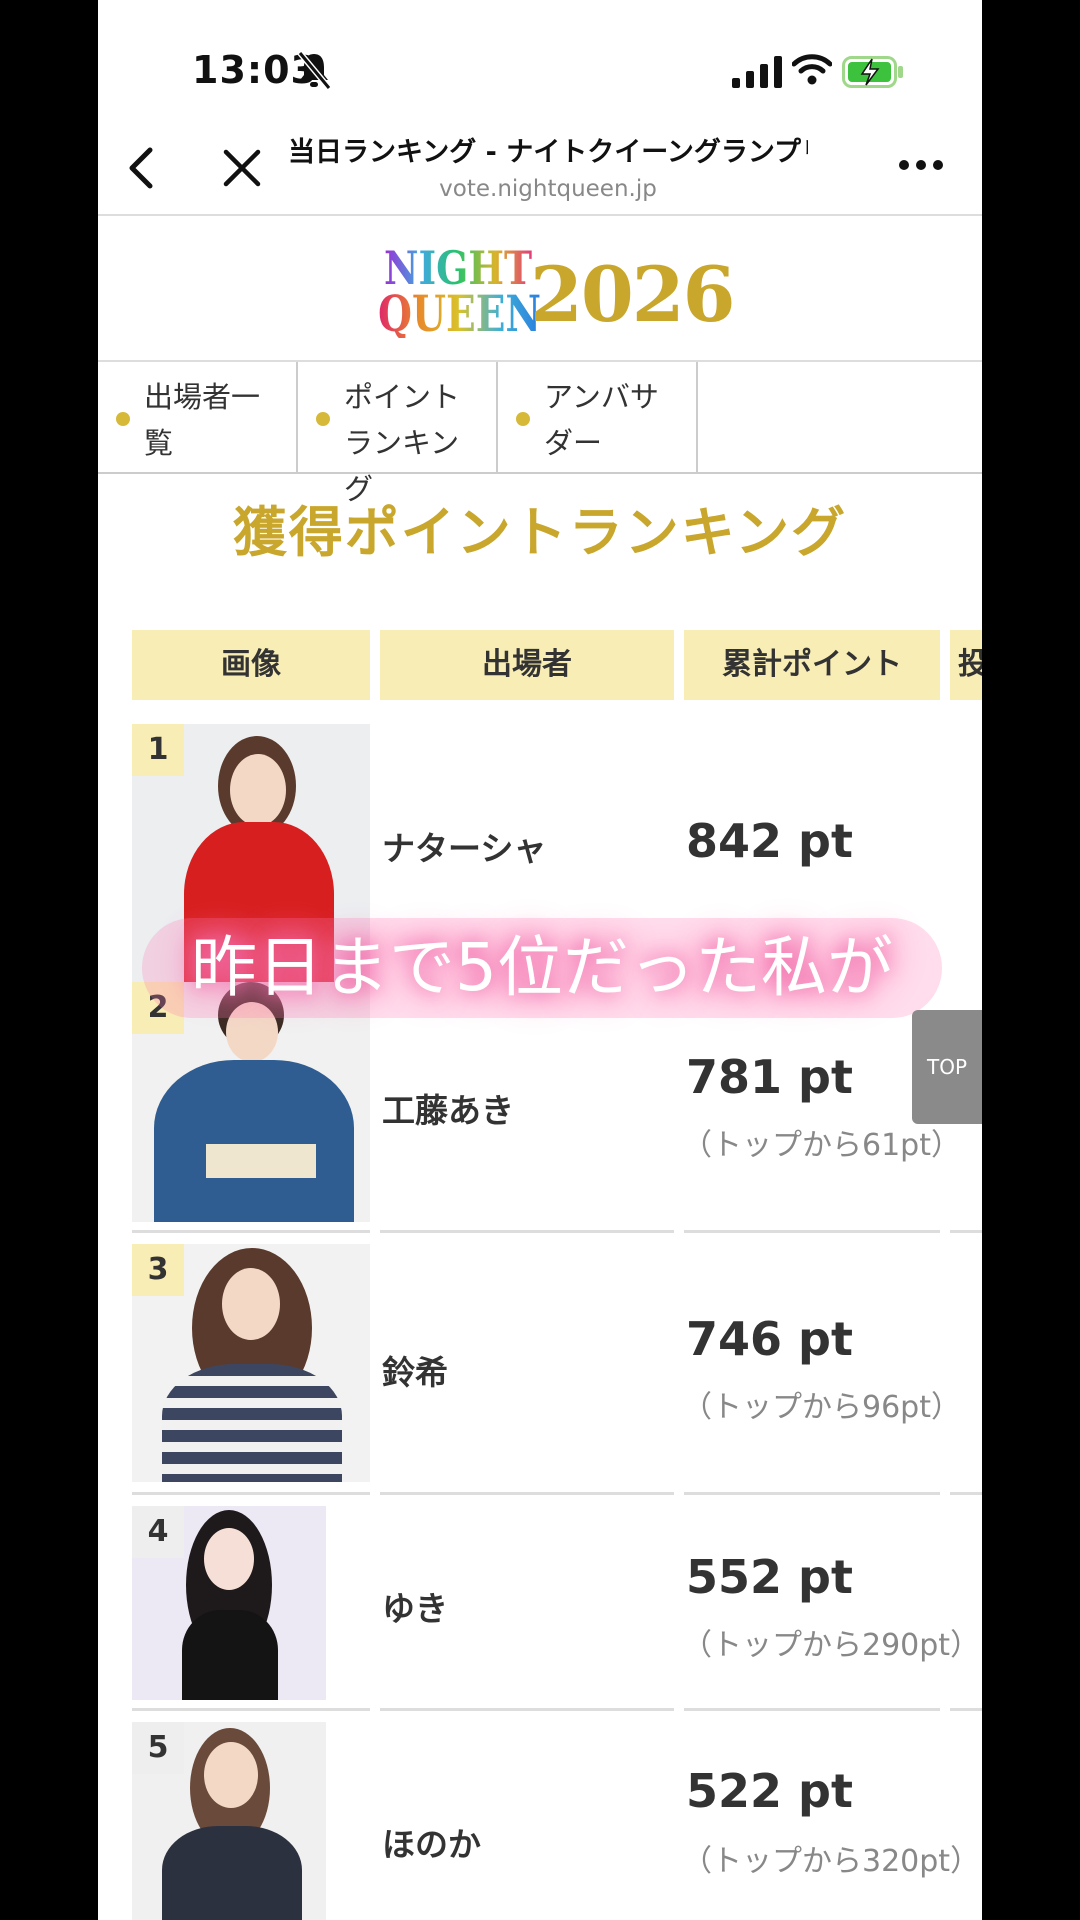 Image resolution: width=1080 pixels, height=1920 pixels. What do you see at coordinates (769, 1339) in the screenshot?
I see `points-value: 746 pt` at bounding box center [769, 1339].